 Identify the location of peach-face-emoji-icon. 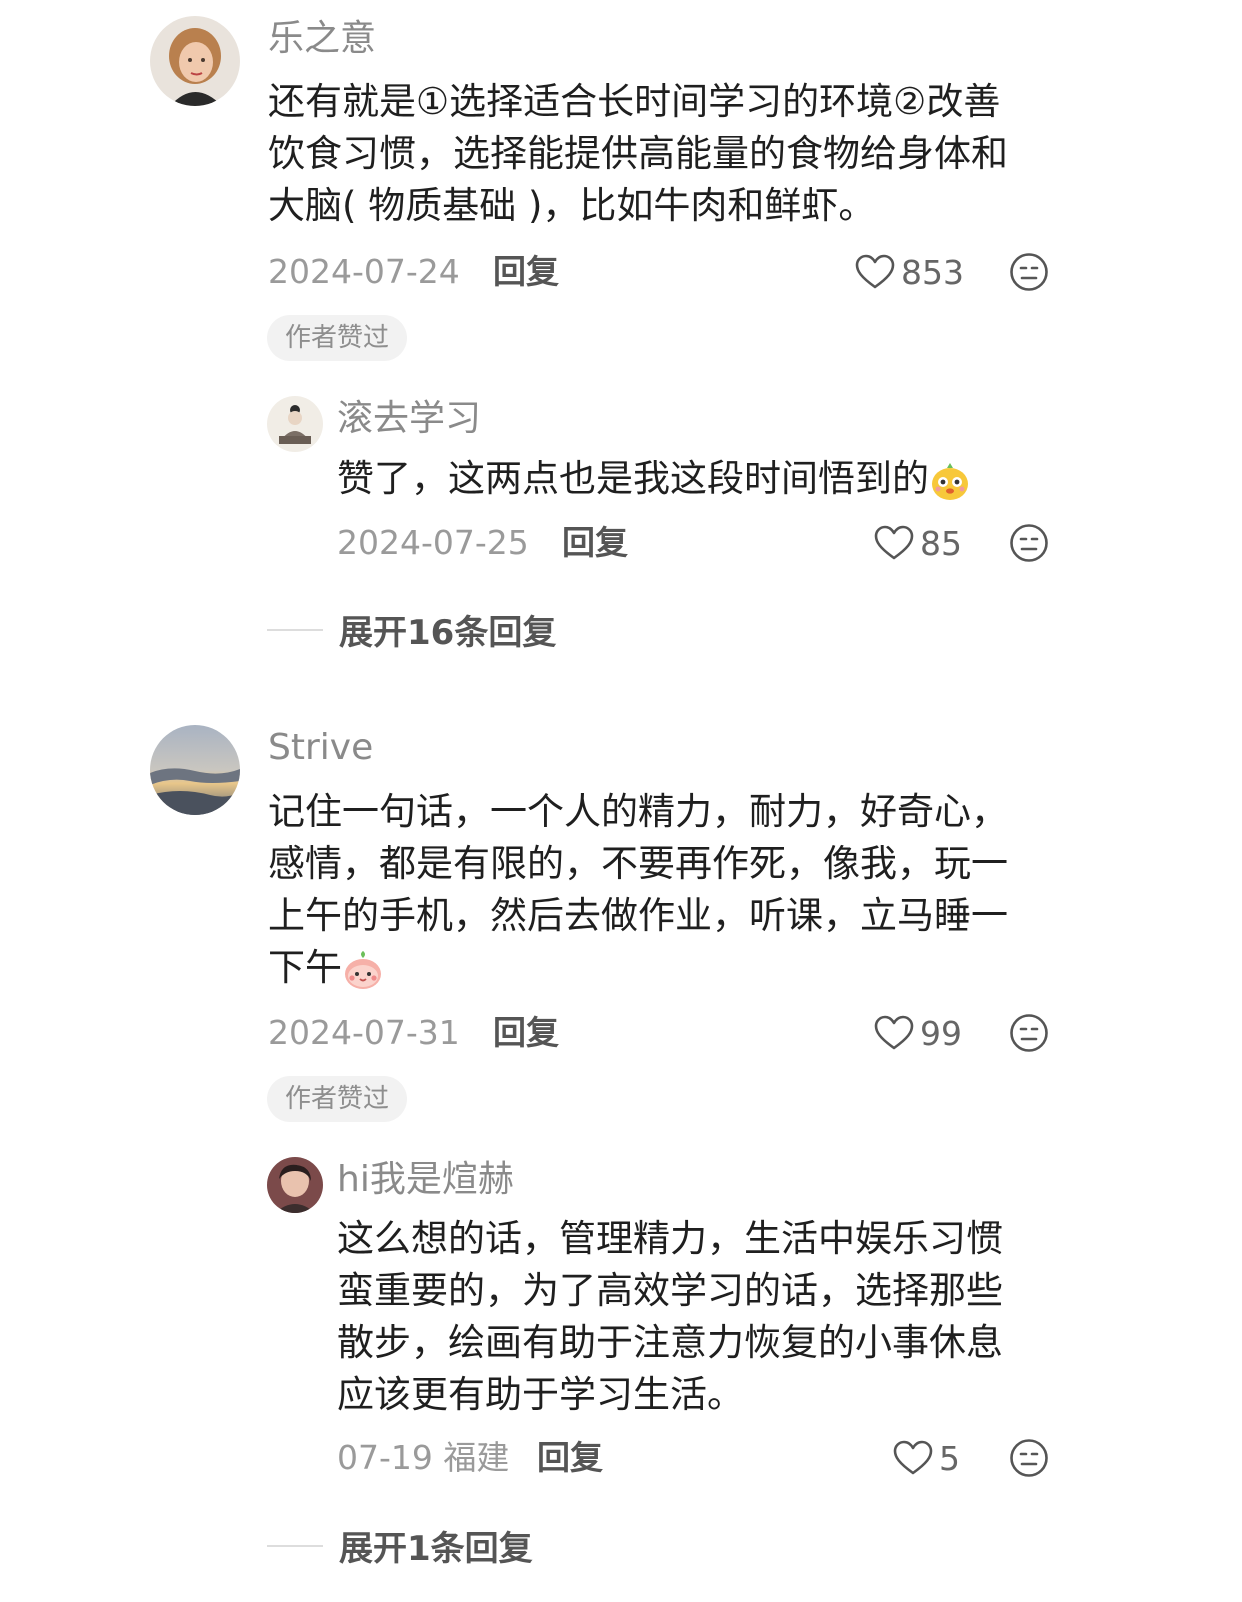
(363, 969).